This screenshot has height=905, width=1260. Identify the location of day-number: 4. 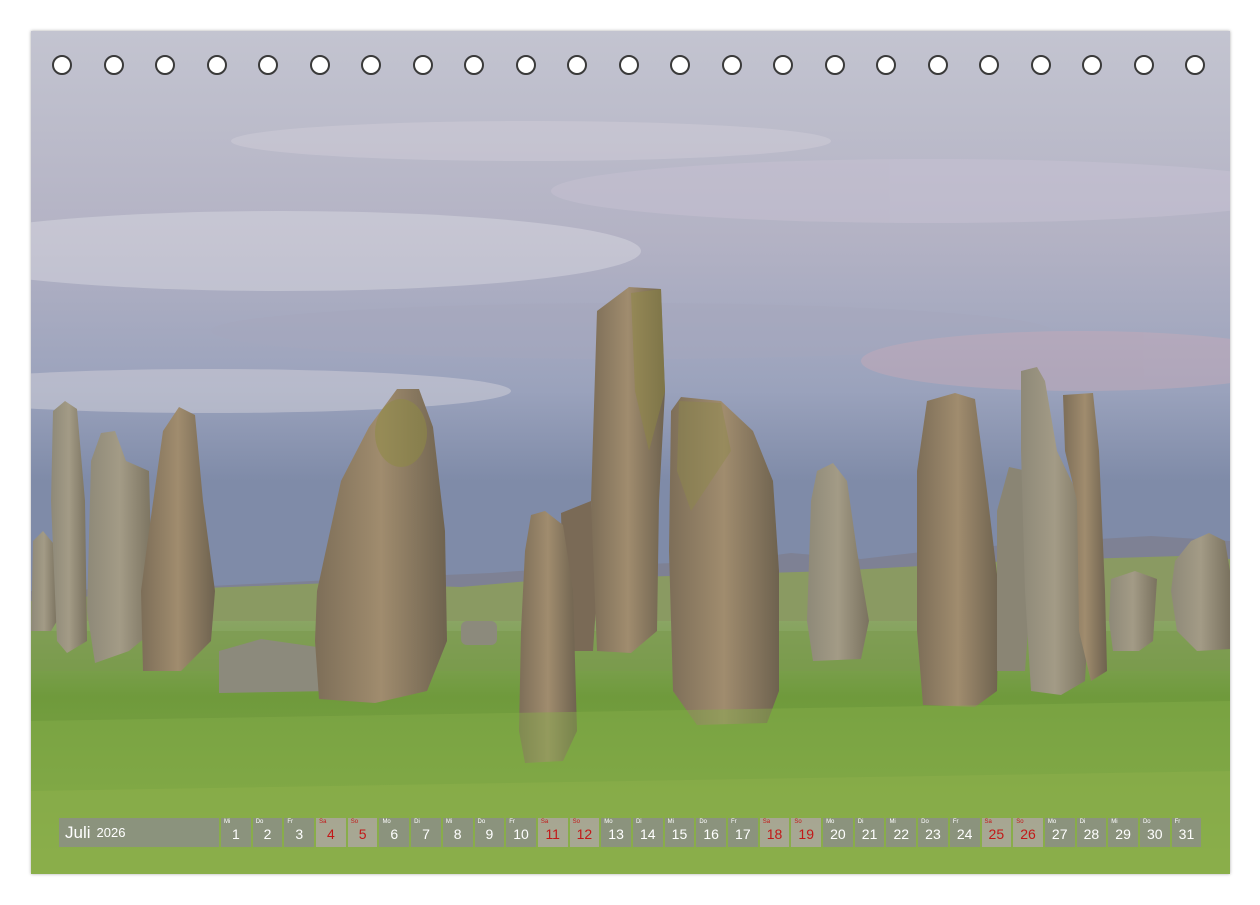
(331, 834).